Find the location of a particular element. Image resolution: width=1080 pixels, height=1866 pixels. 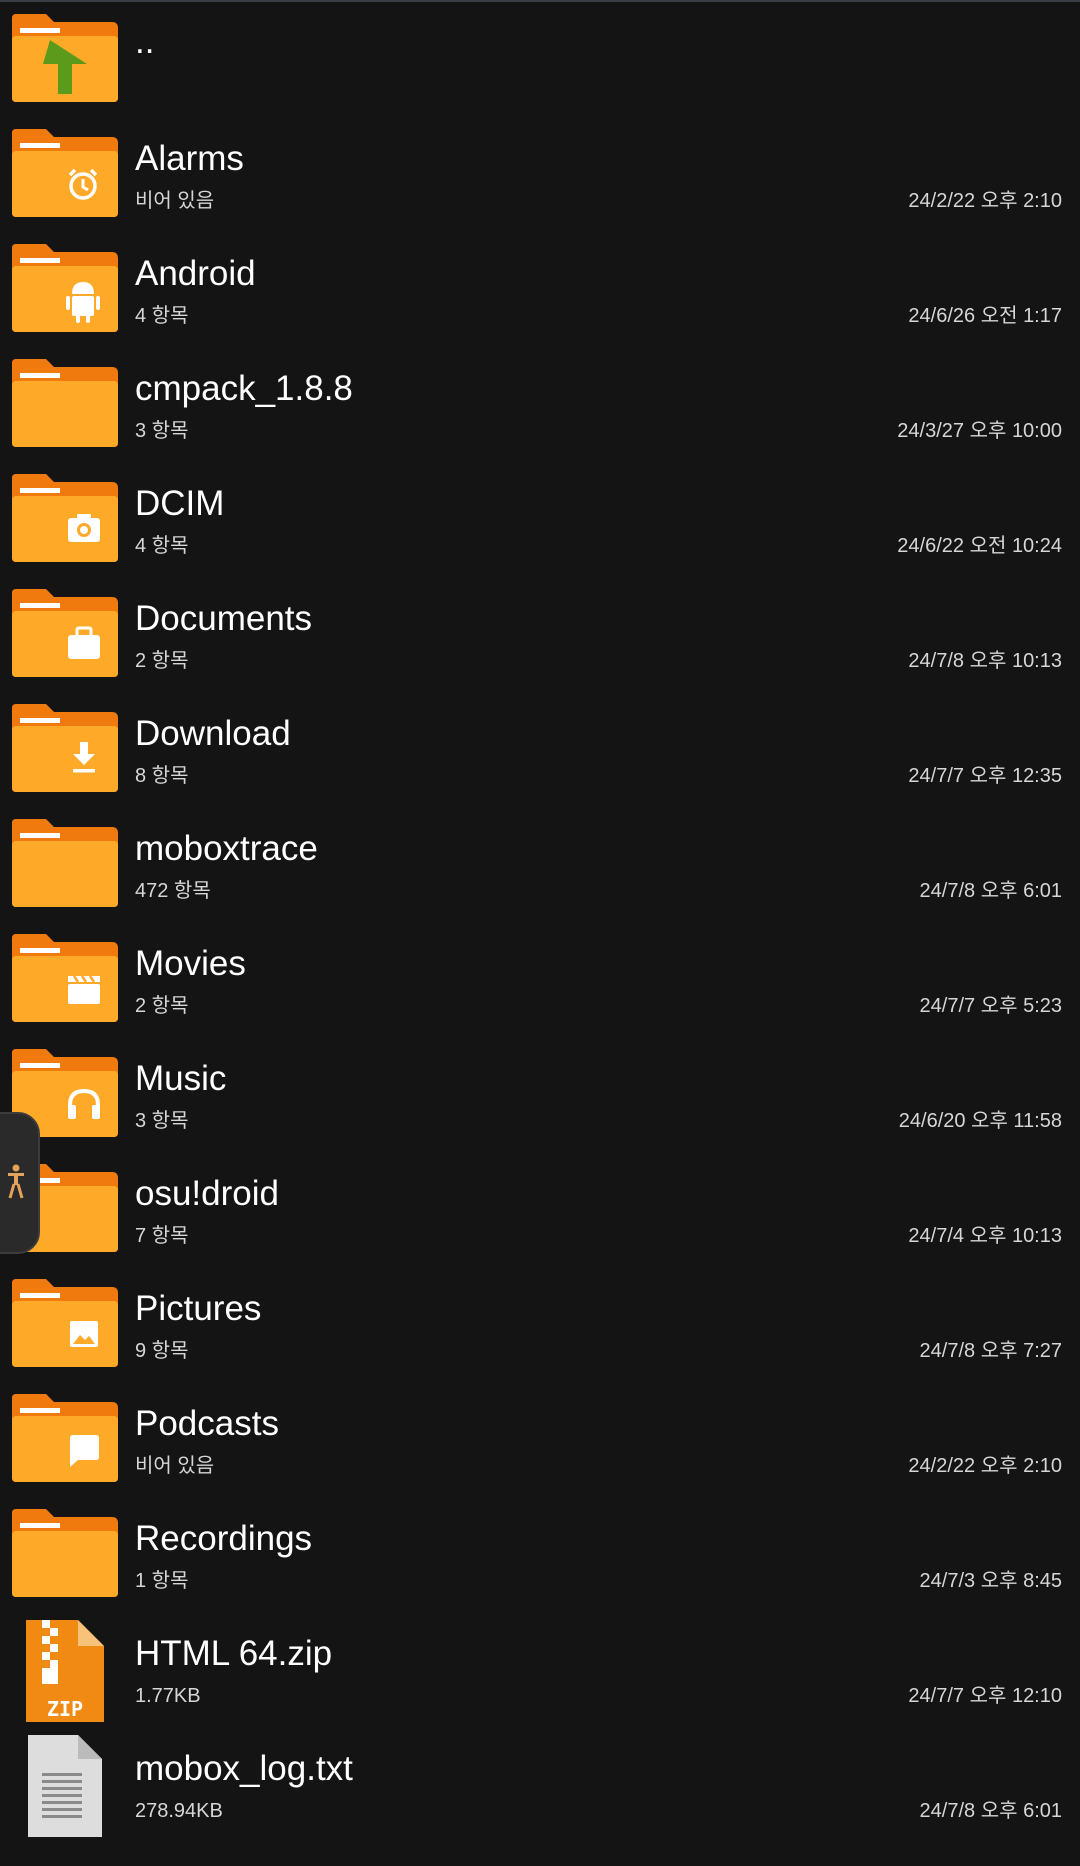

alarm-folder-icon is located at coordinates (65, 173).